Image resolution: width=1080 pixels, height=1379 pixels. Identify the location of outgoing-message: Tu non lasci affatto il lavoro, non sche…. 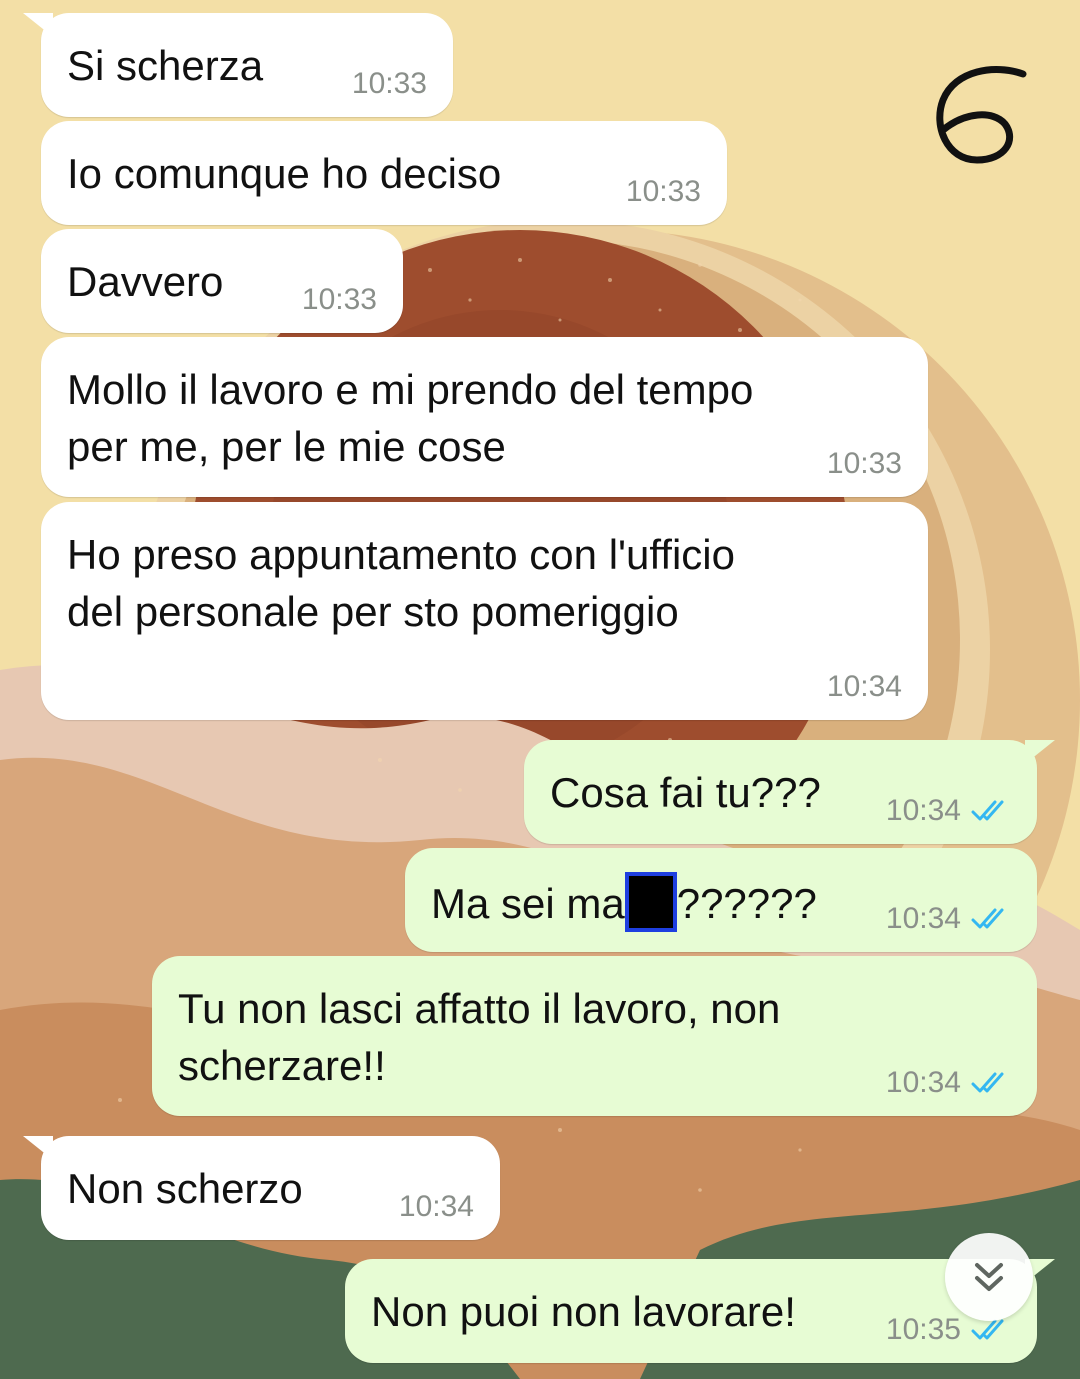
(594, 1036).